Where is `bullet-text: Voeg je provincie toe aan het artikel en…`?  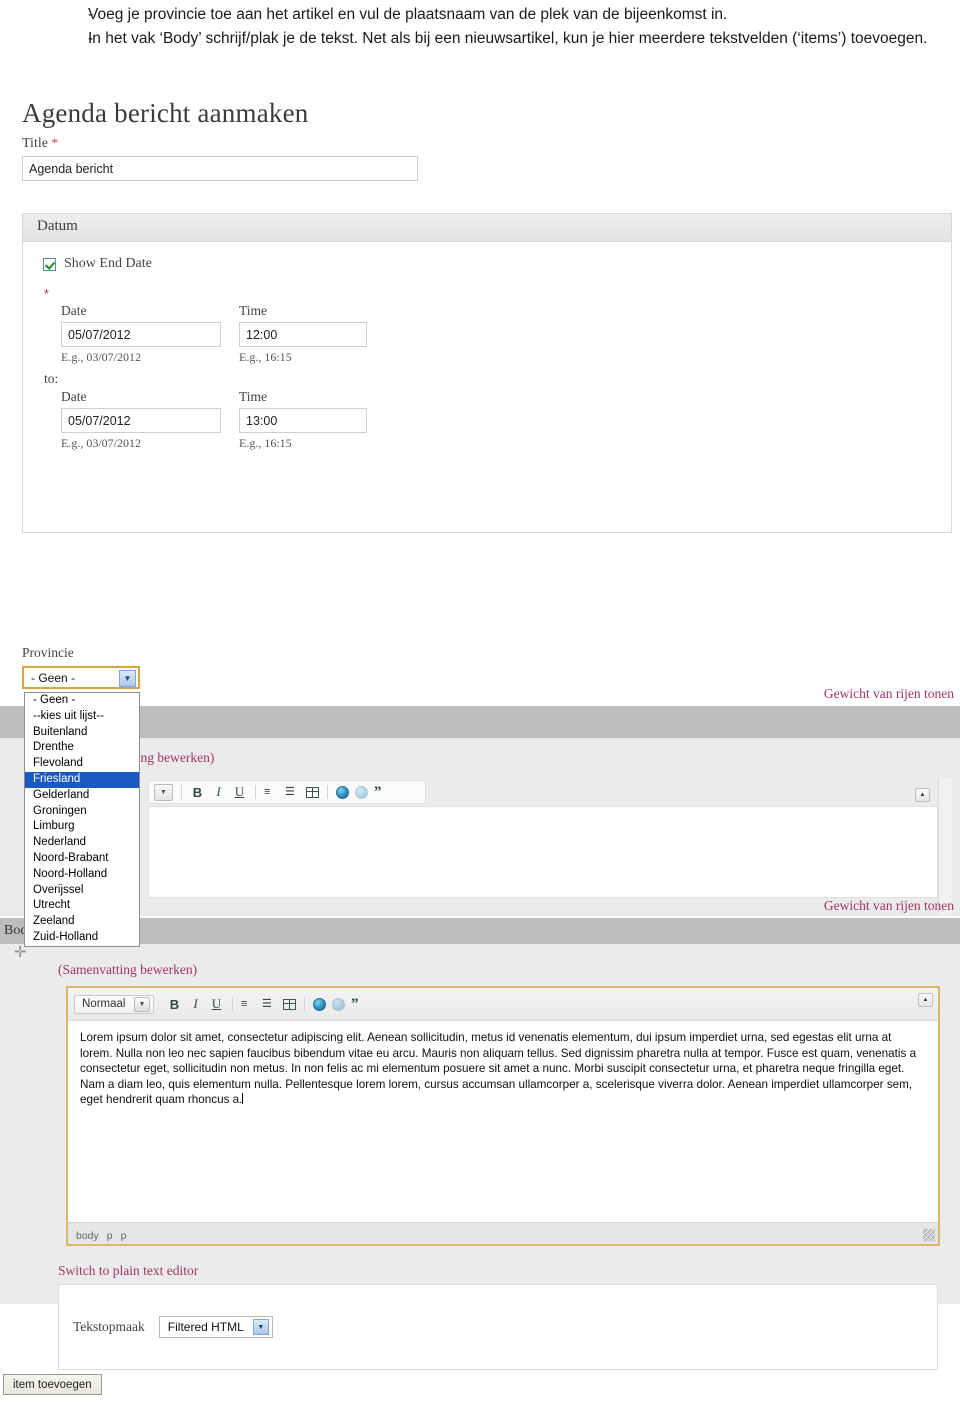 bullet-text: Voeg je provincie toe aan het artikel en… is located at coordinates (408, 14).